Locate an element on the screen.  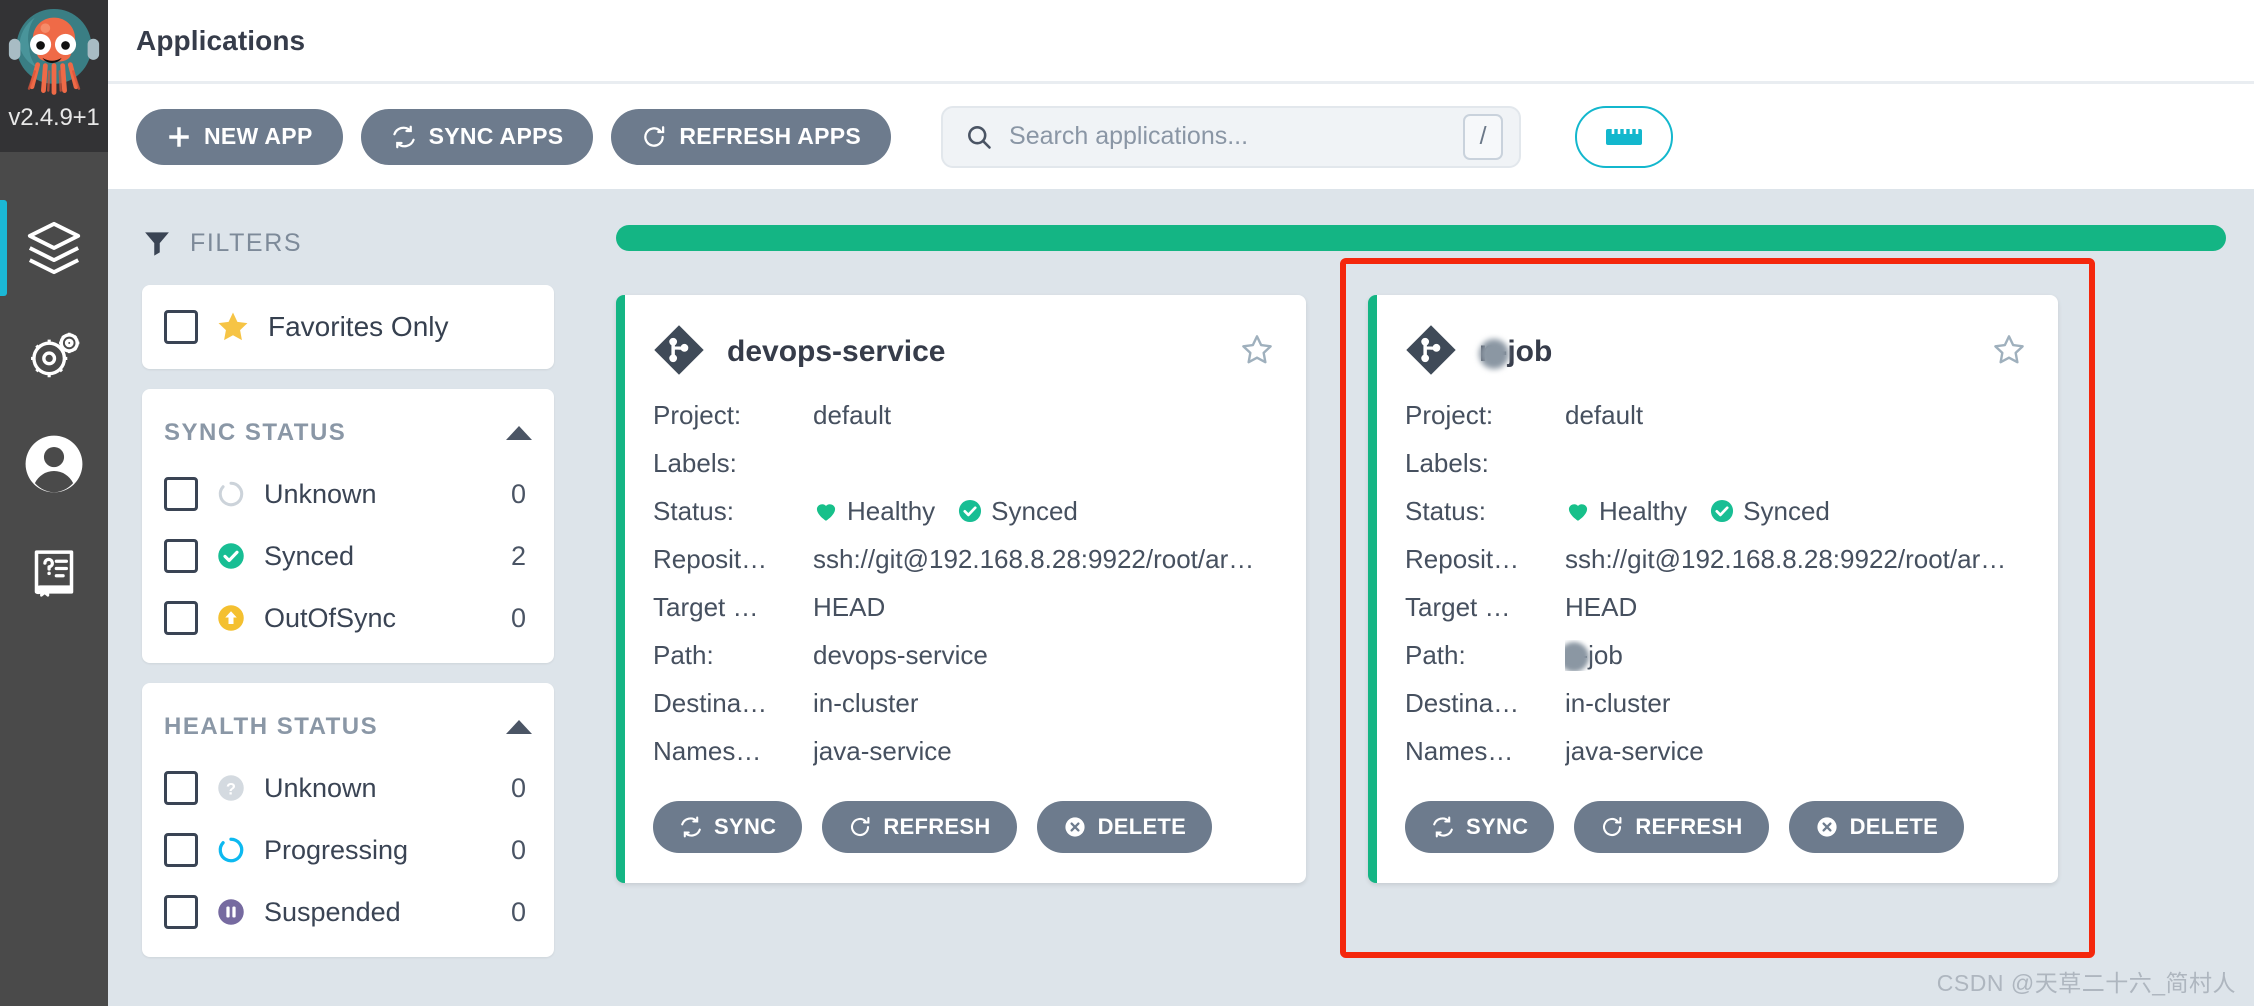
gears-settings-icon is located at coordinates (55, 355).